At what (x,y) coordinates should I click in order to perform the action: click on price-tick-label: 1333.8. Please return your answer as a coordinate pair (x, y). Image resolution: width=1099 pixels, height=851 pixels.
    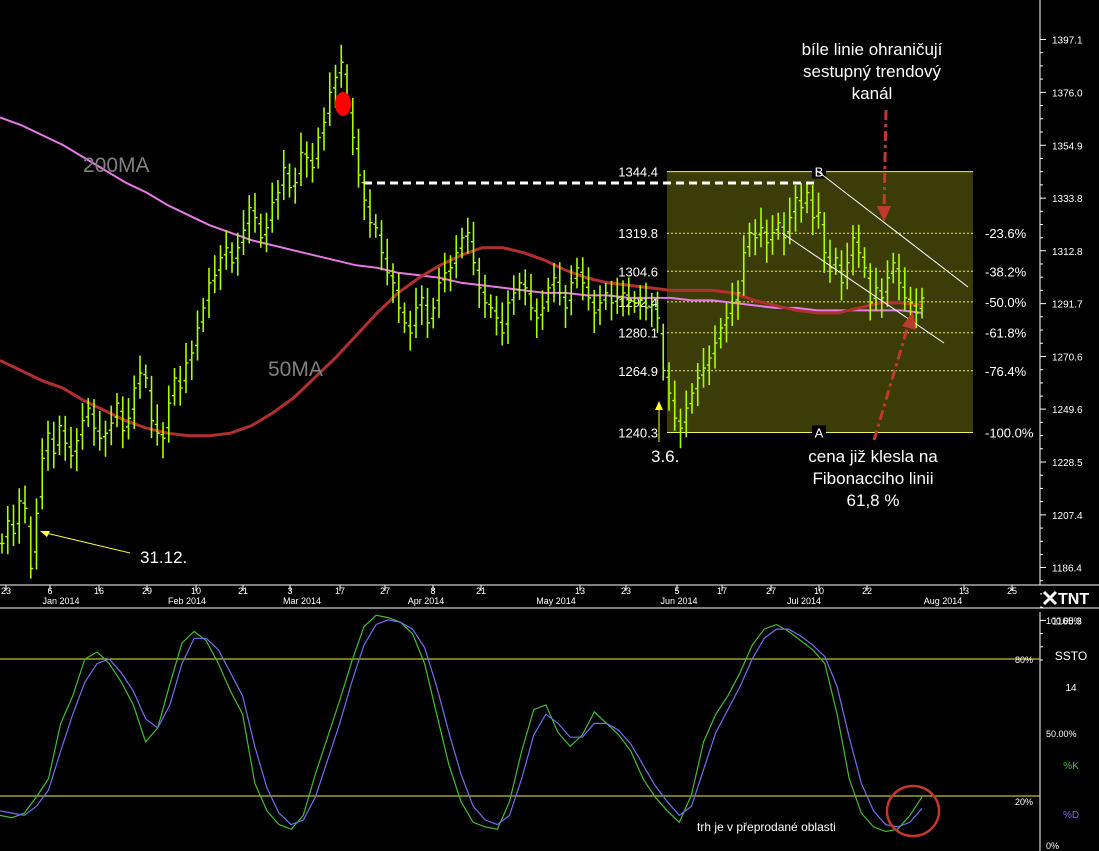
    Looking at the image, I should click on (1067, 199).